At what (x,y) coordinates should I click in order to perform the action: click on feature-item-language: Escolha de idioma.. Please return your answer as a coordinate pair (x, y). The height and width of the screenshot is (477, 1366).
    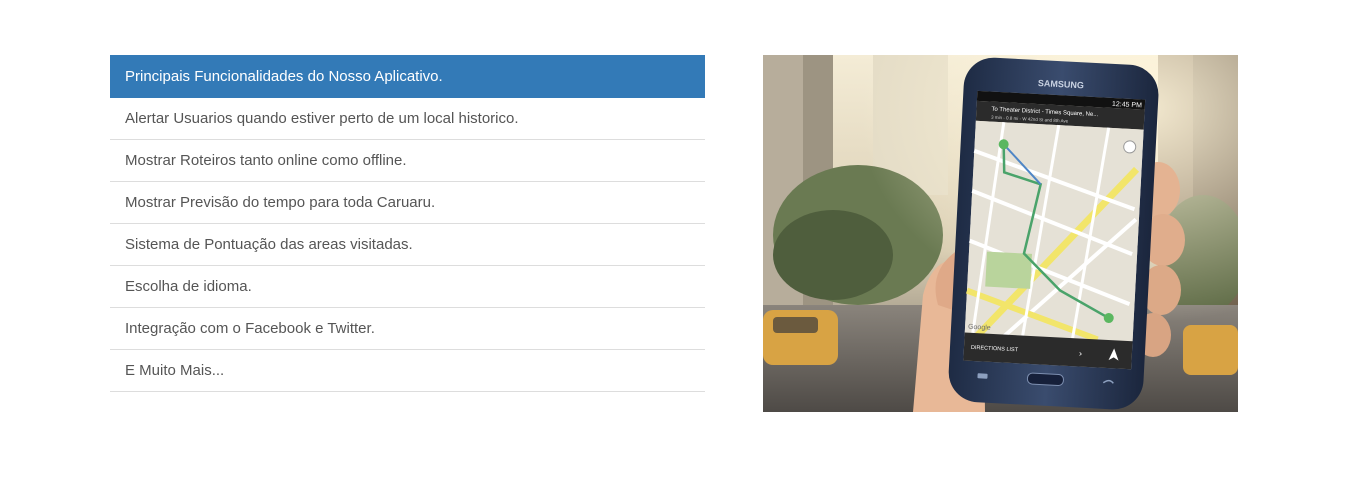
    Looking at the image, I should click on (407, 287).